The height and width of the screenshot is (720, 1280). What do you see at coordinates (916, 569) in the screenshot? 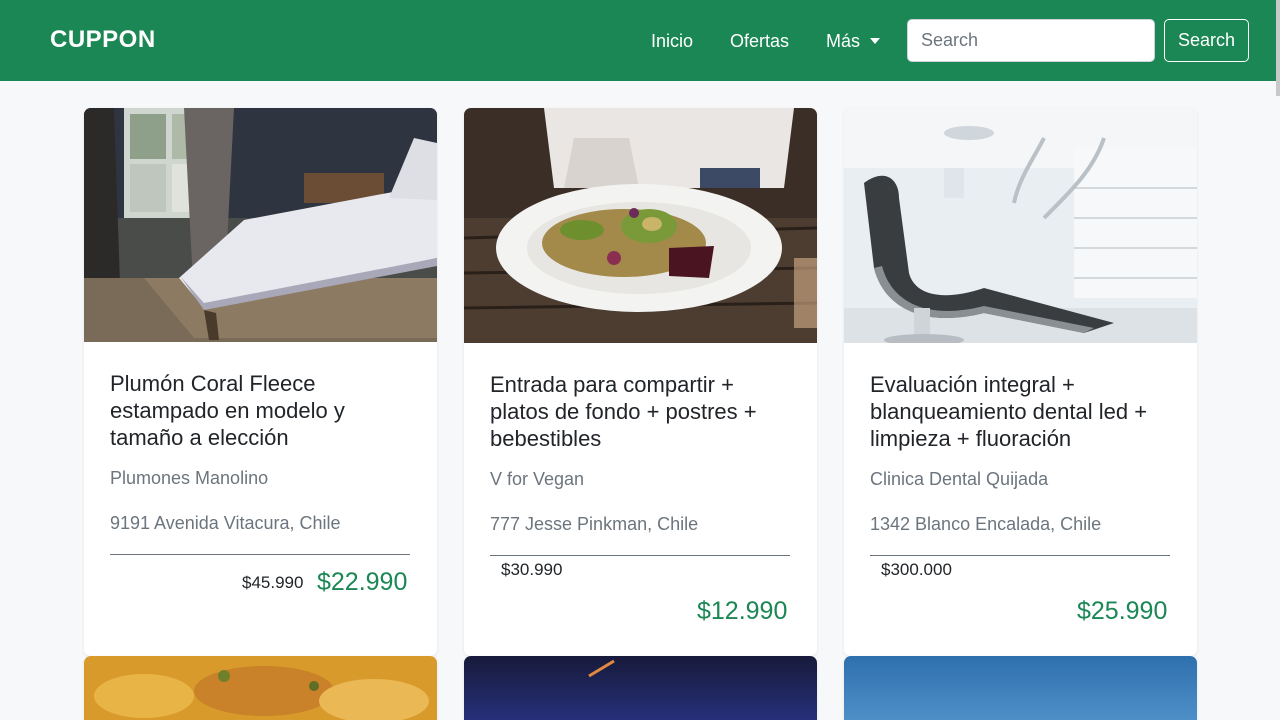
I see `old-price: $300.000` at bounding box center [916, 569].